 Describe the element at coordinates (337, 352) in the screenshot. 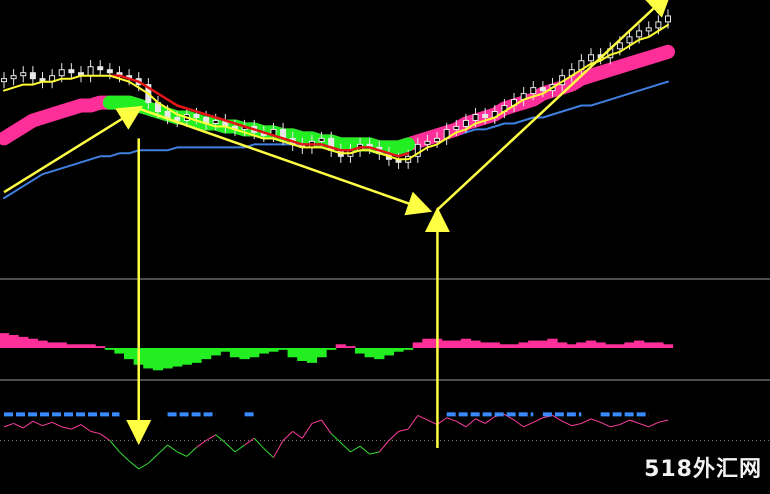

I see `histogram-panel` at that location.